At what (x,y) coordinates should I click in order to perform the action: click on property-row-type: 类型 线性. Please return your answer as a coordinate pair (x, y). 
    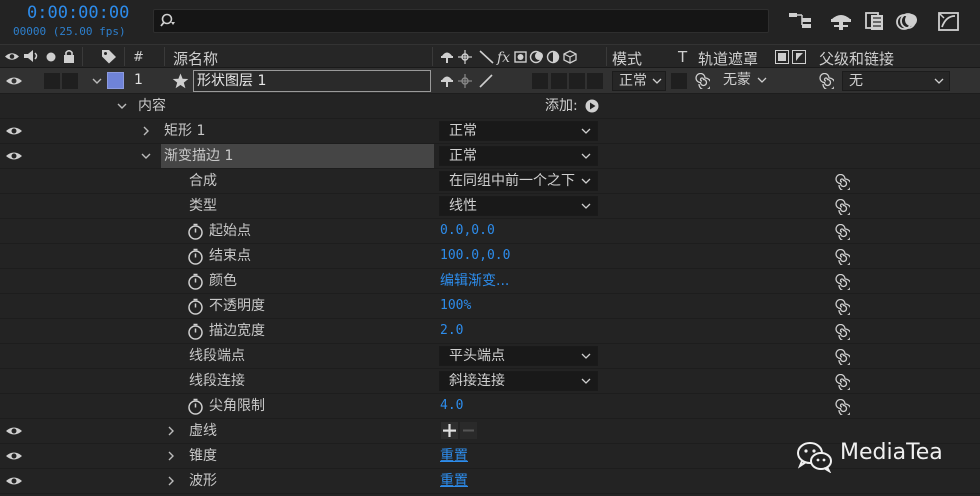
    Looking at the image, I should click on (490, 206).